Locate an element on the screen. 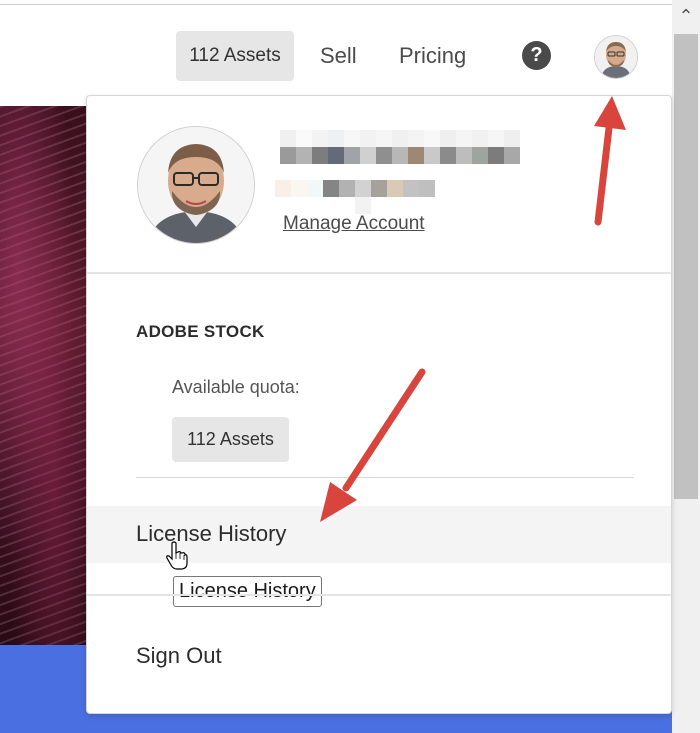 Image resolution: width=700 pixels, height=733 pixels. scroll-thumb is located at coordinates (686, 266).